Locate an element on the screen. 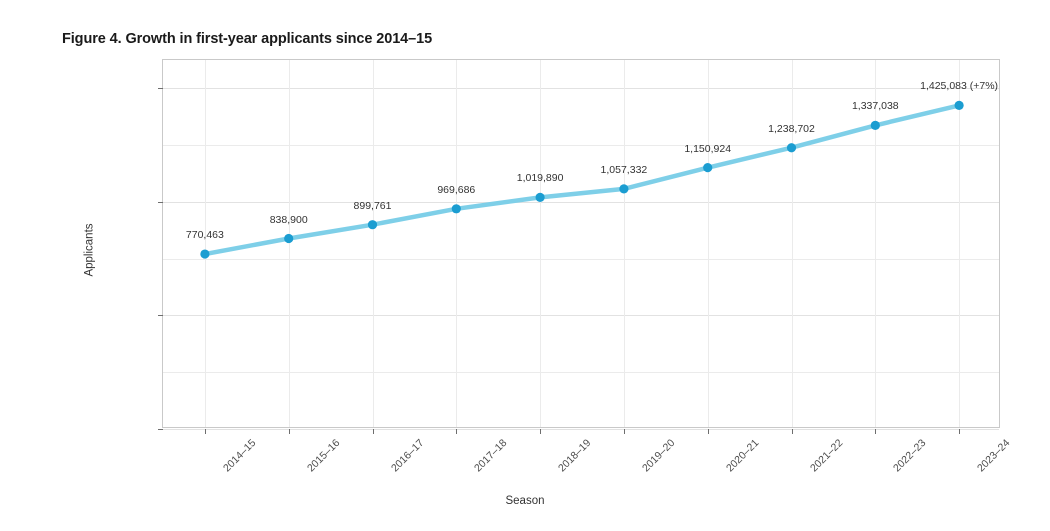 Image resolution: width=1050 pixels, height=531 pixels. x-tick-label: 2016–17 is located at coordinates (407, 456).